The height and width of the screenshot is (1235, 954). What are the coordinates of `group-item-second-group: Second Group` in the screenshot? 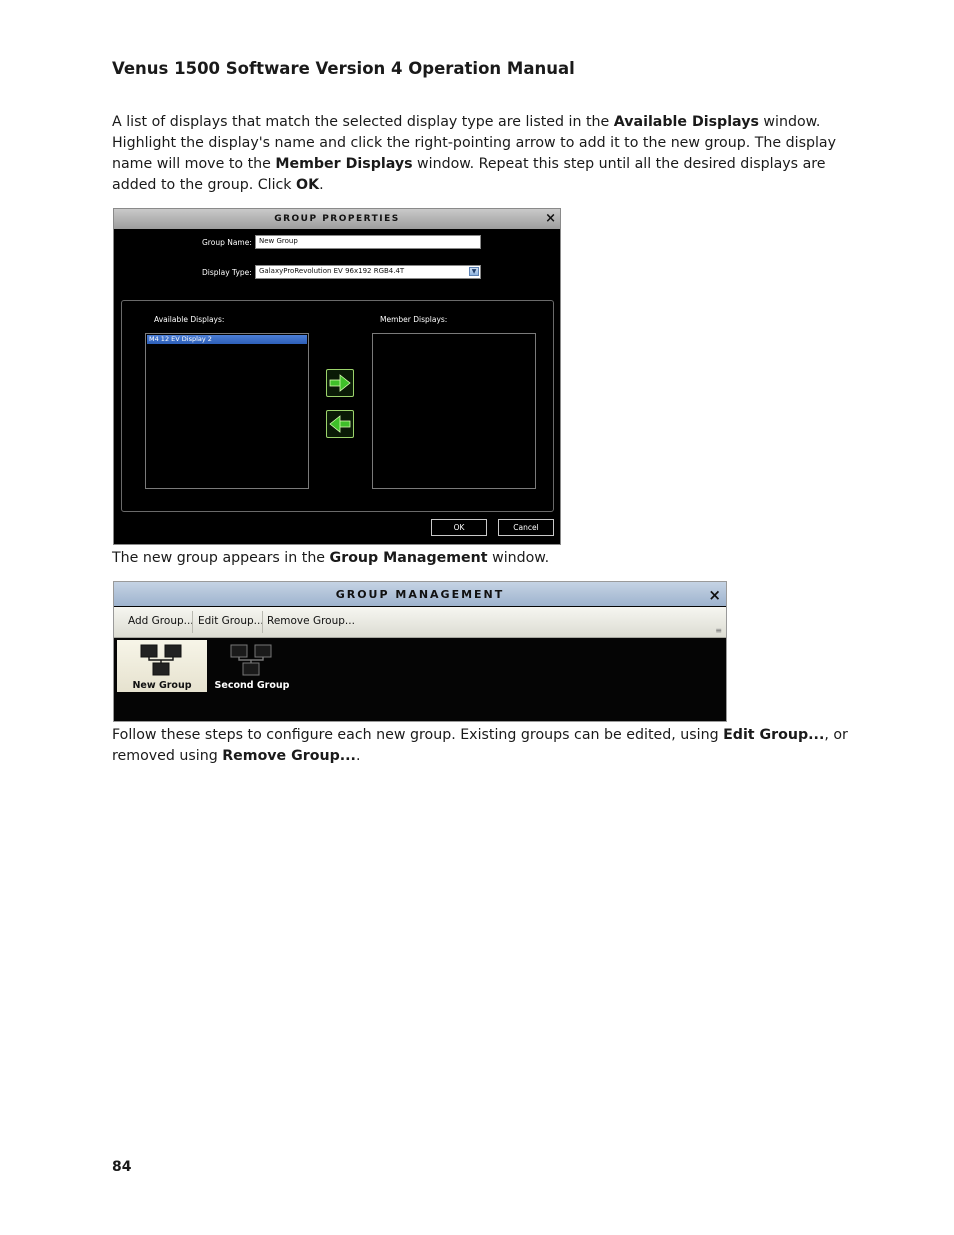 It's located at (252, 666).